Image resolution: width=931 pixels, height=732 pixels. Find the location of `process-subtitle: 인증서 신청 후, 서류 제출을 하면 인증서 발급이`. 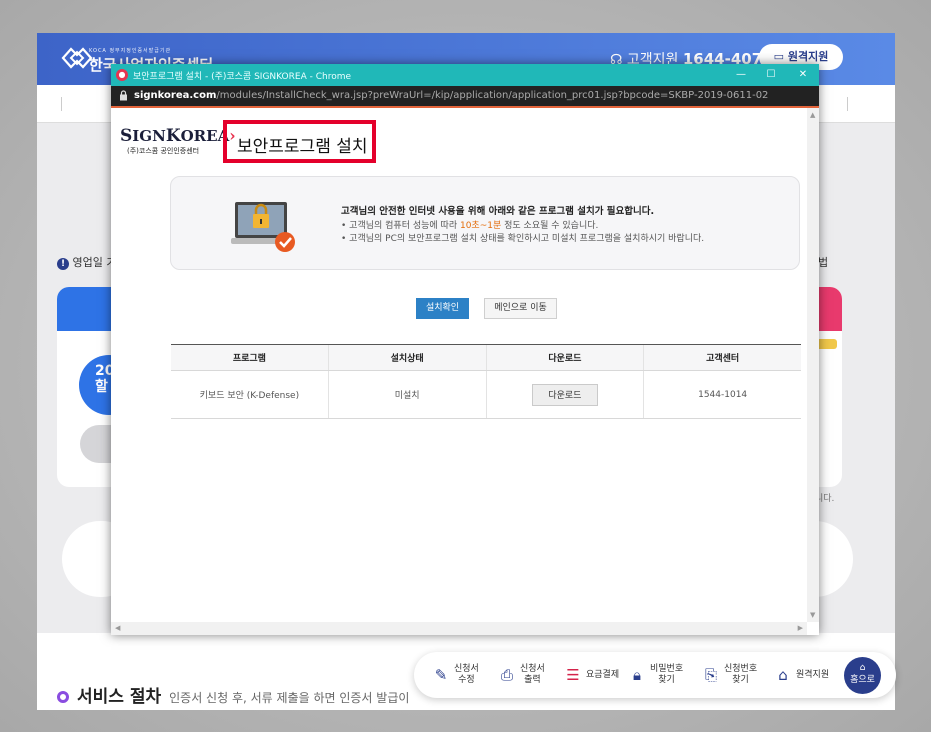

process-subtitle: 인증서 신청 후, 서류 제출을 하면 인증서 발급이 is located at coordinates (289, 698).